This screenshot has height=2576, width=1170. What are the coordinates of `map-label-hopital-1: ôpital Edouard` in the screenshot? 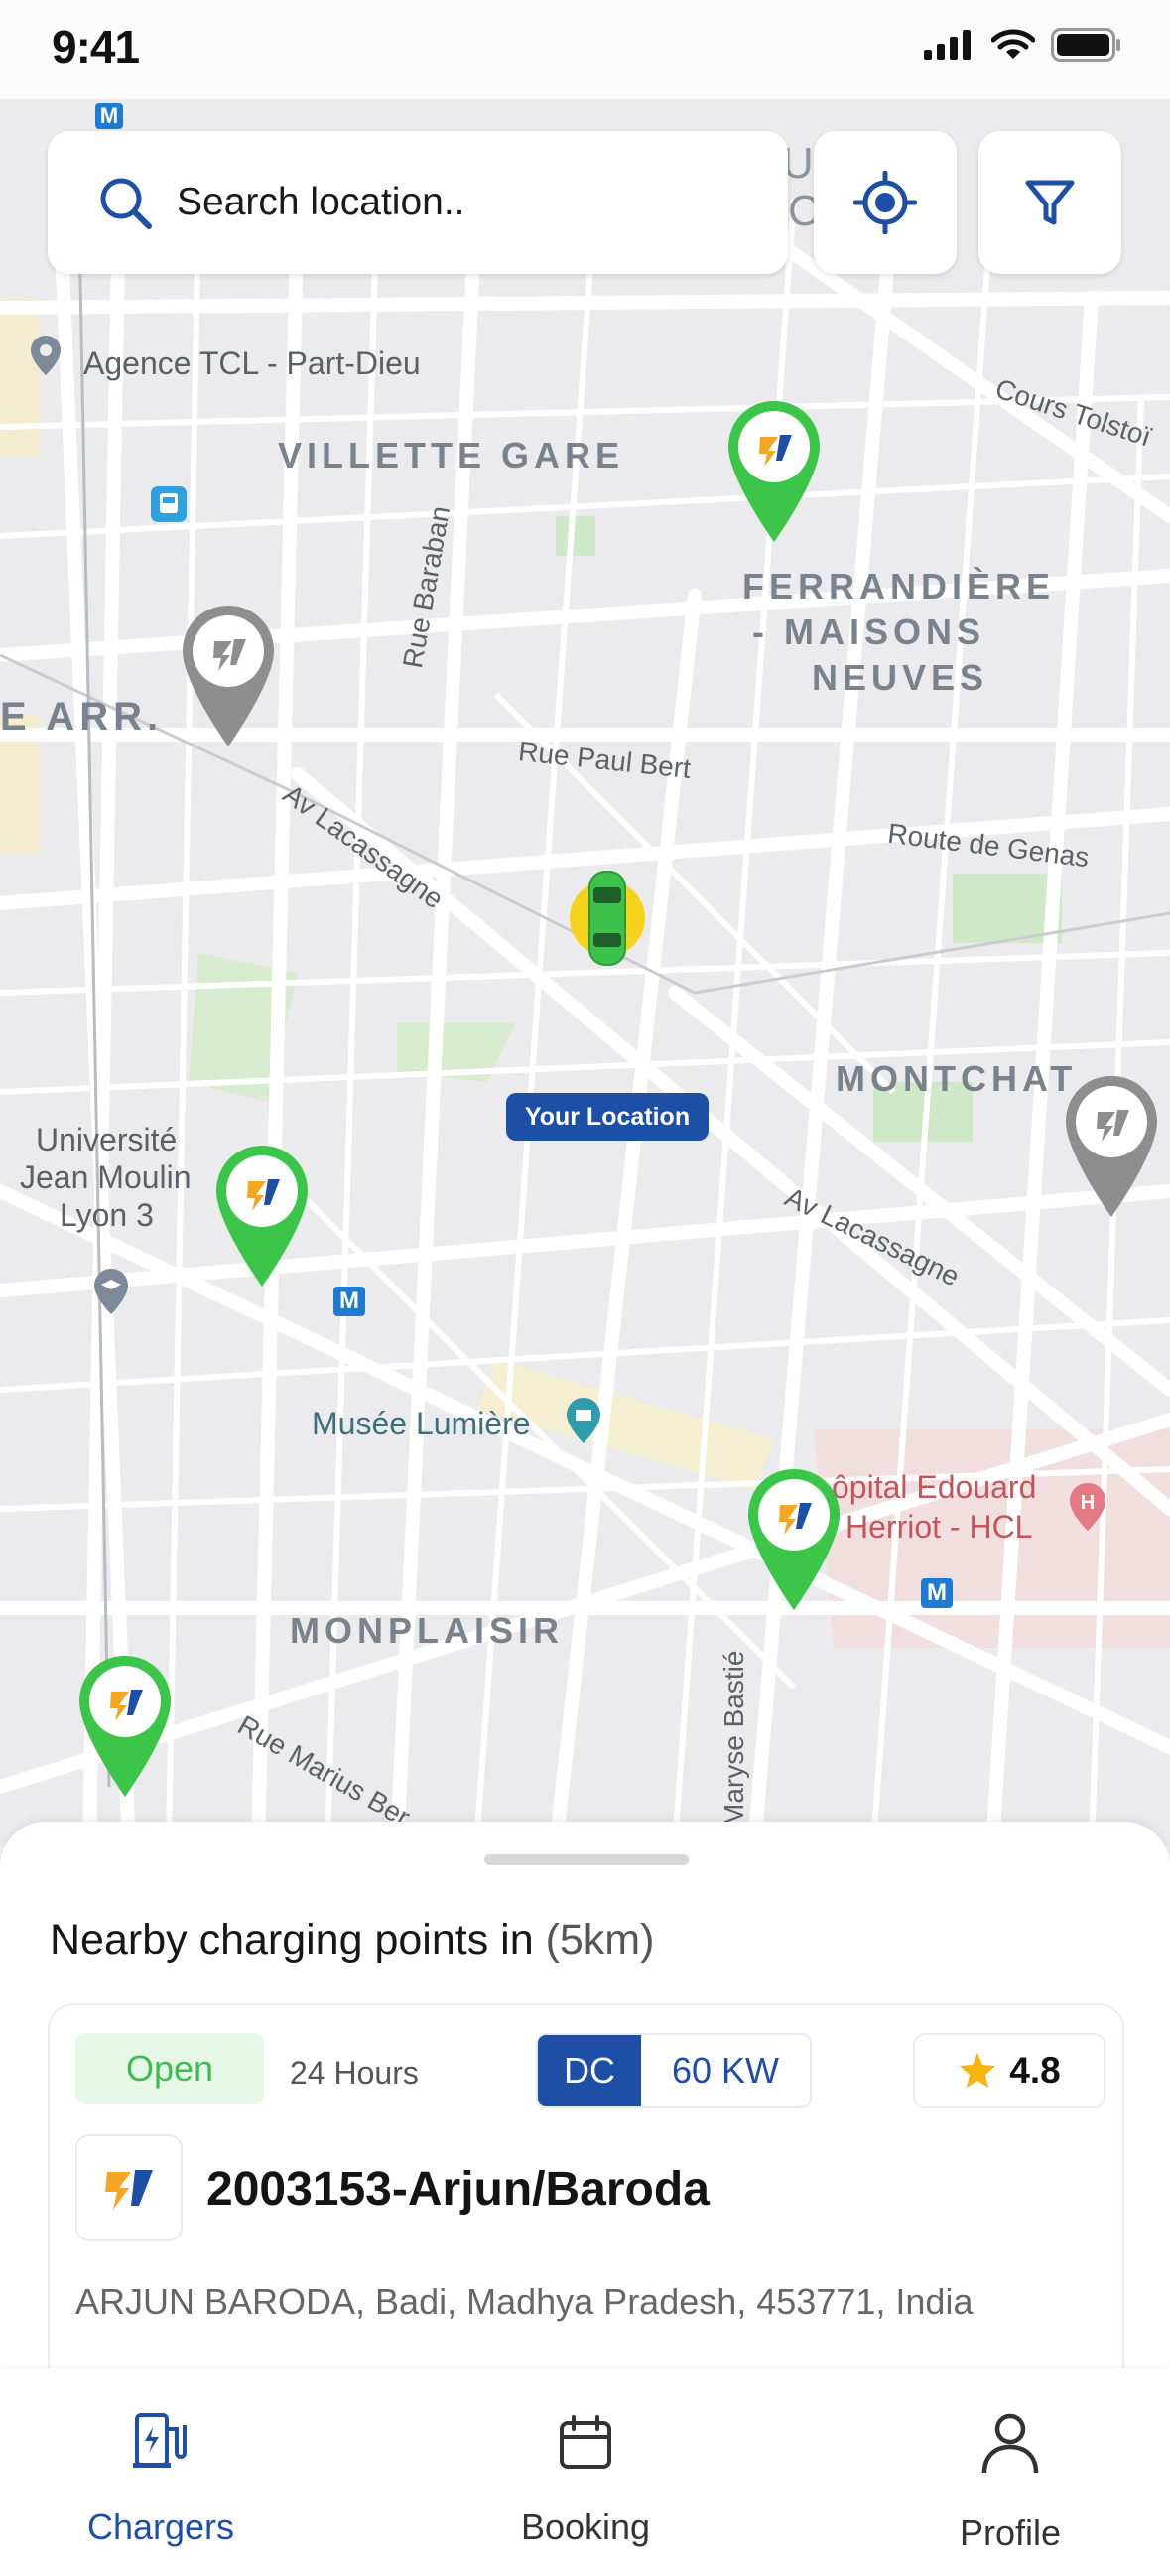 It's located at (934, 1487).